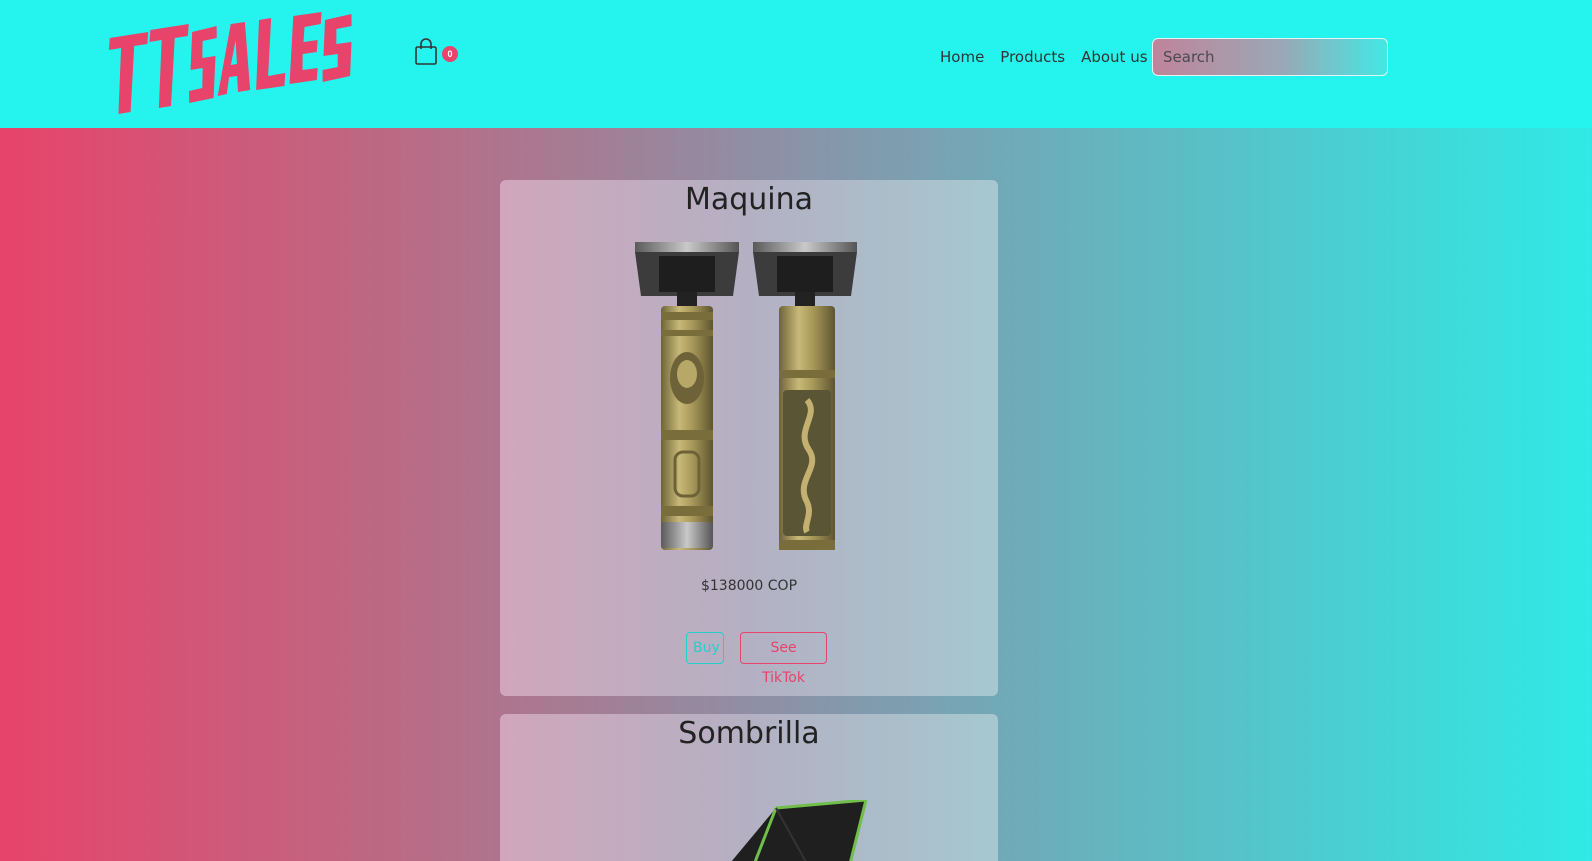  I want to click on product-price: $138000 COP, so click(749, 586).